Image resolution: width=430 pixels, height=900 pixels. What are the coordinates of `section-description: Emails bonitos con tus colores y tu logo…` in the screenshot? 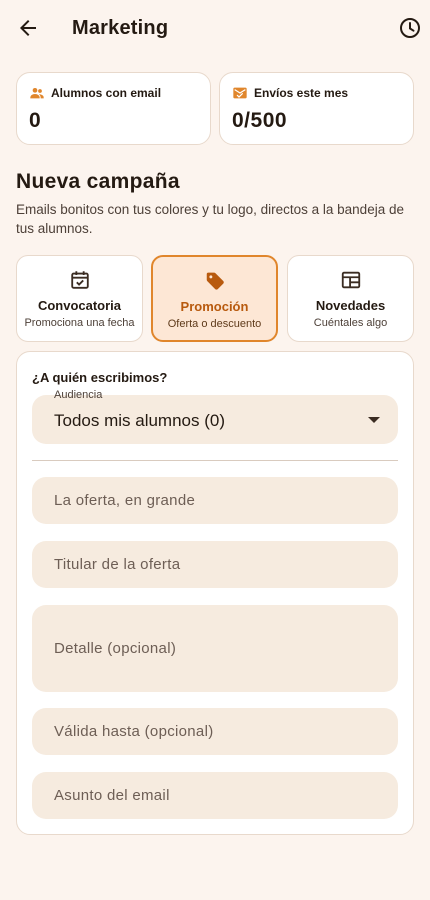 It's located at (210, 219).